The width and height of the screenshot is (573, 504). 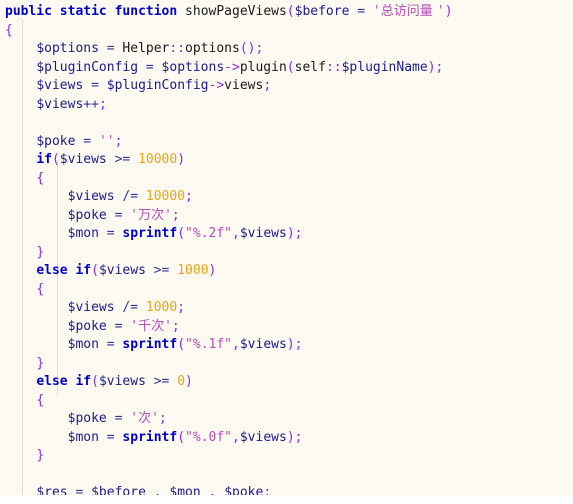 I want to click on code-line: $mon = sprintf("%.2f",$views);, so click(x=286, y=234).